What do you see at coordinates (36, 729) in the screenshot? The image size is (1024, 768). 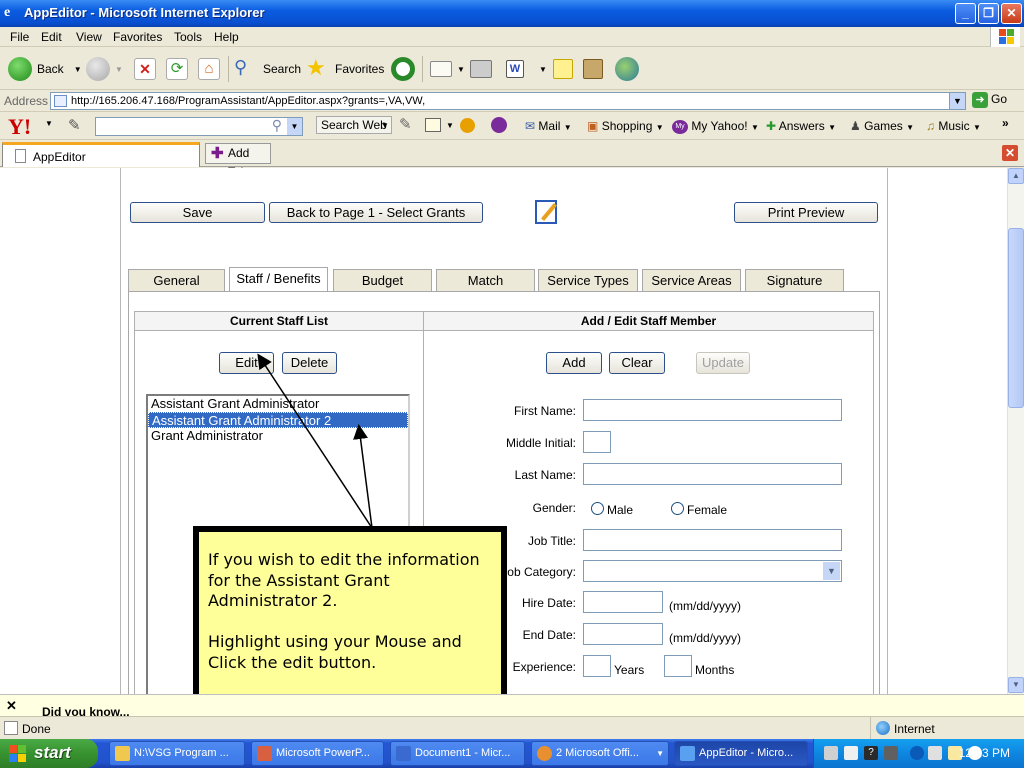 I see `status-text: Done` at bounding box center [36, 729].